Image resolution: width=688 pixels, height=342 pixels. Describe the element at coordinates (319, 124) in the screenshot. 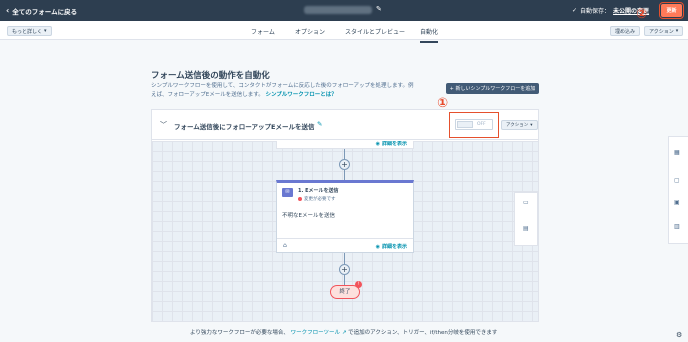

I see `edit-workflow-pencil-icon: ✎` at that location.